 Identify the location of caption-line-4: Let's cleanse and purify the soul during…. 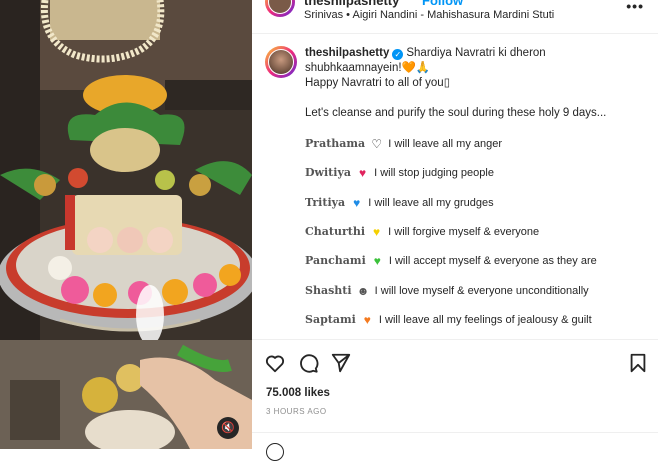
(456, 113).